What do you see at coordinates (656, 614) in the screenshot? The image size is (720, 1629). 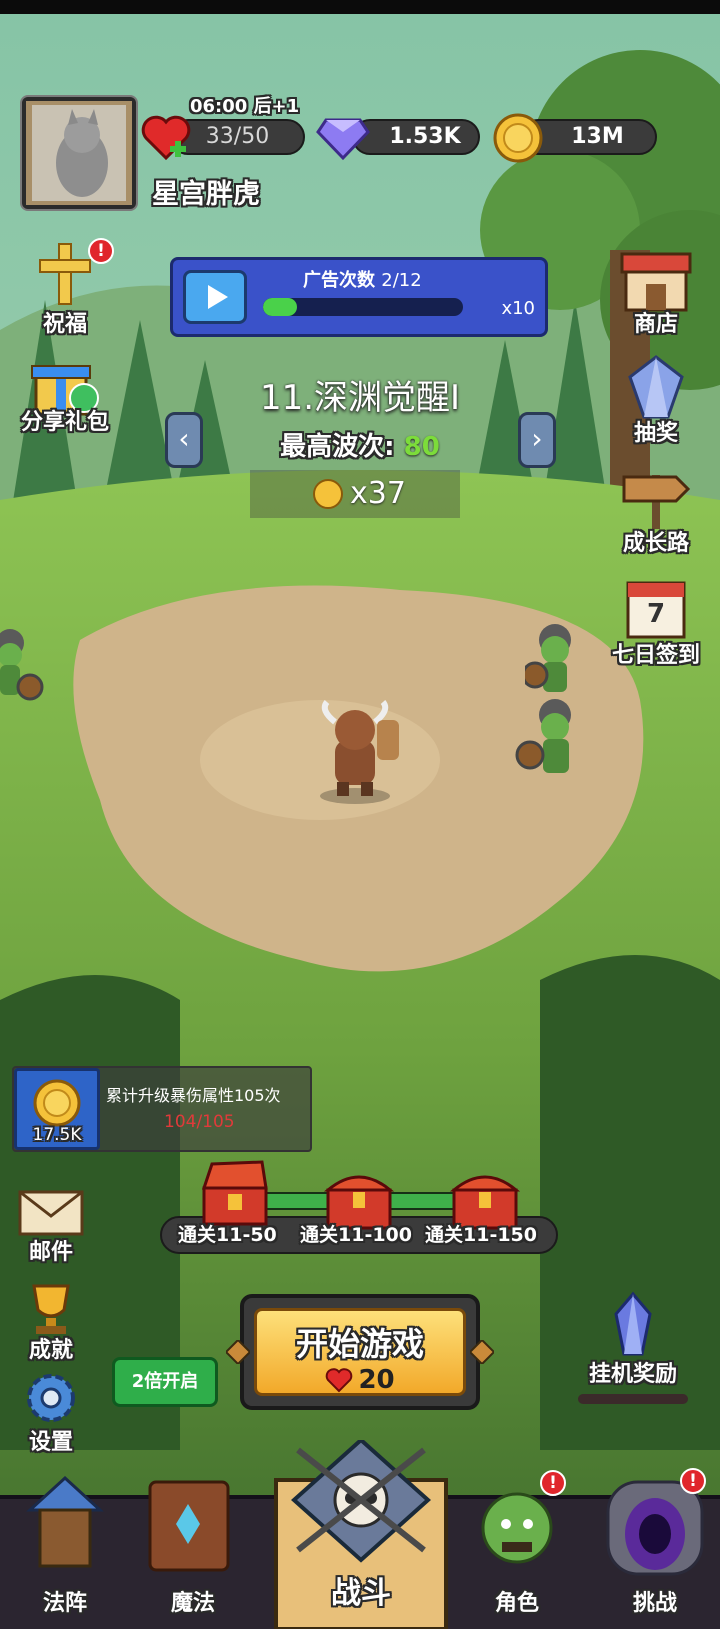 I see `checkin-day: 7` at bounding box center [656, 614].